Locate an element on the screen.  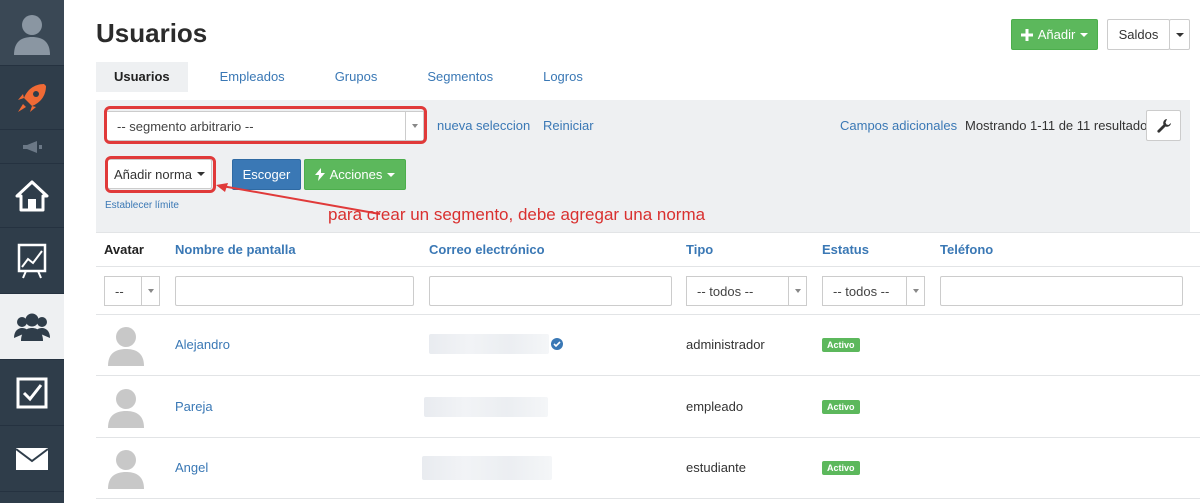
wrench-icon is located at coordinates (1163, 125).